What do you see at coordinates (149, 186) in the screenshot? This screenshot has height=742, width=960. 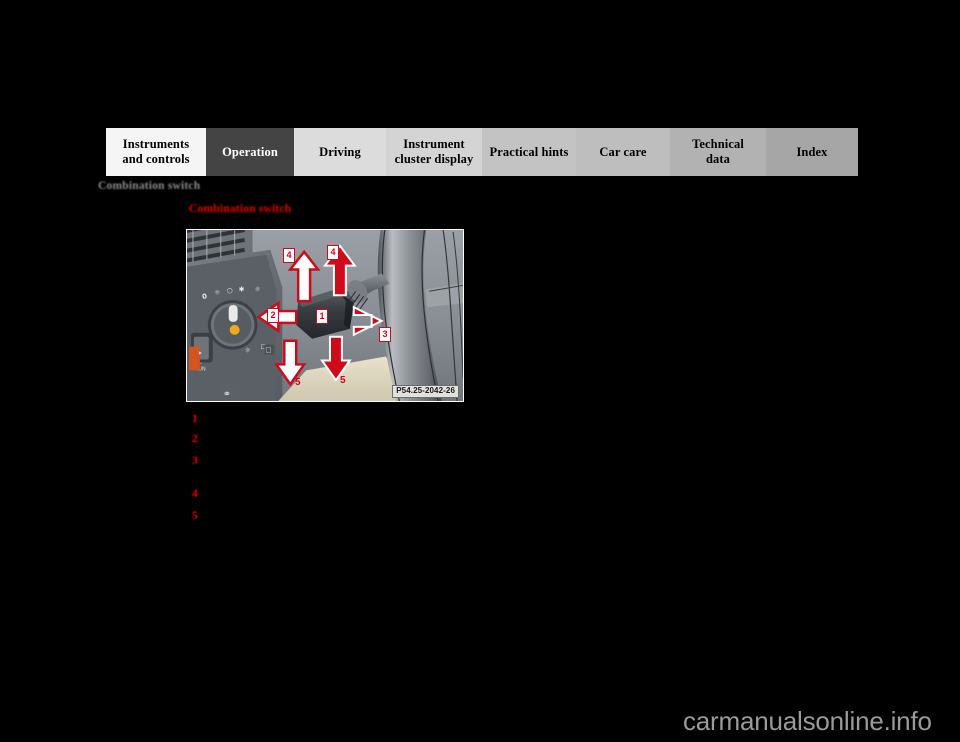 I see `running-head: Combination switch` at bounding box center [149, 186].